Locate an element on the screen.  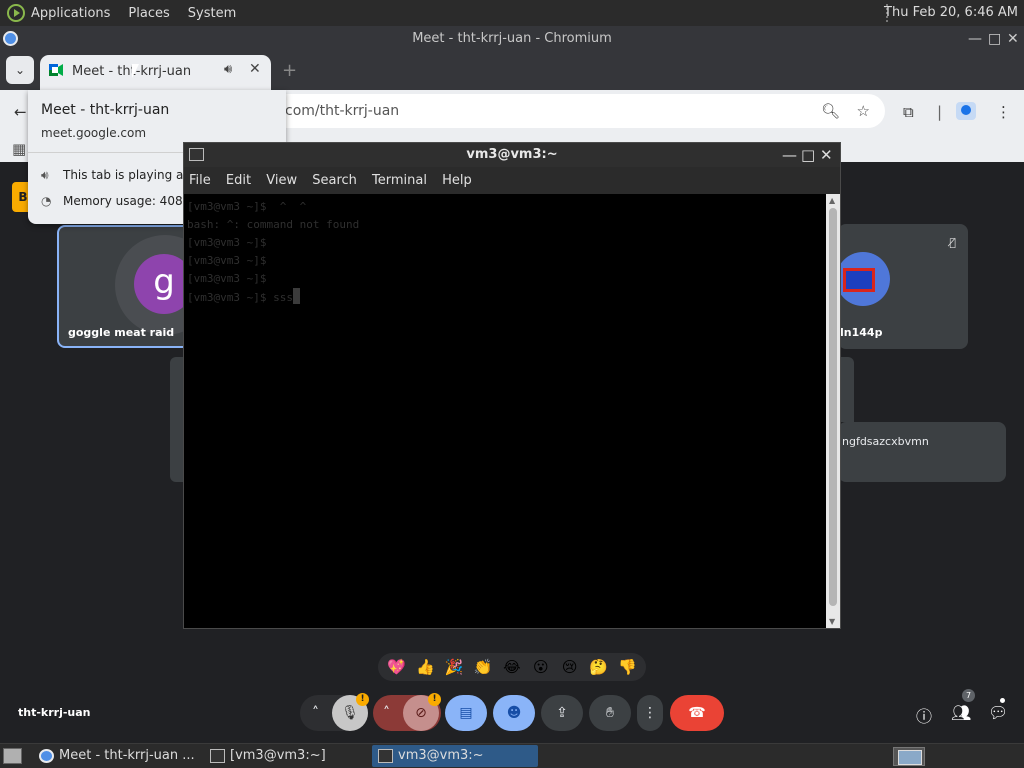
tab-strip: ⌄ Meet - tht-krrj-uan 🔊︎ ✕ + is located at coordinates (512, 71).